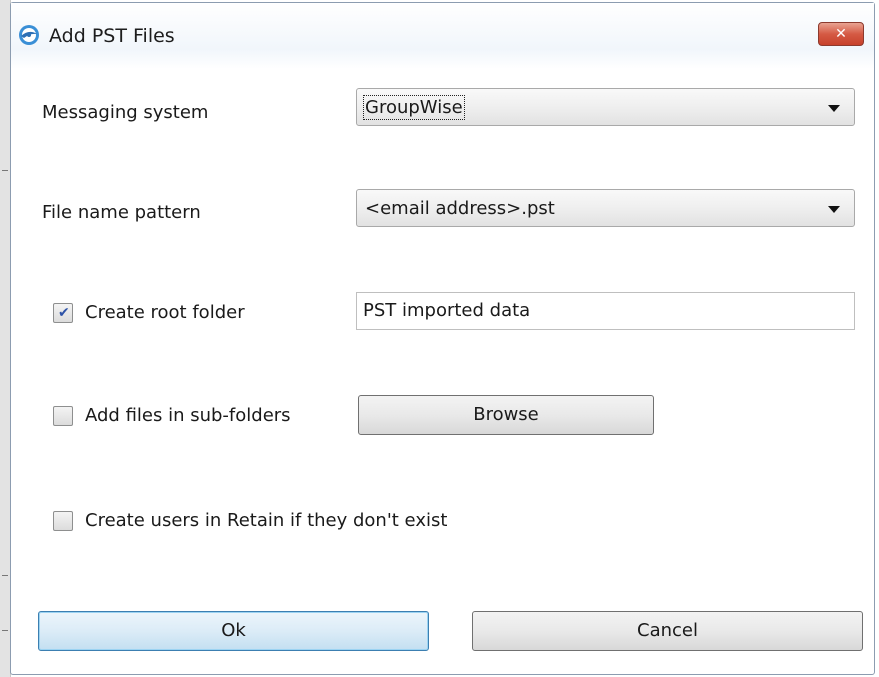 This screenshot has width=879, height=677. I want to click on checkmark-icon: ✔, so click(64, 313).